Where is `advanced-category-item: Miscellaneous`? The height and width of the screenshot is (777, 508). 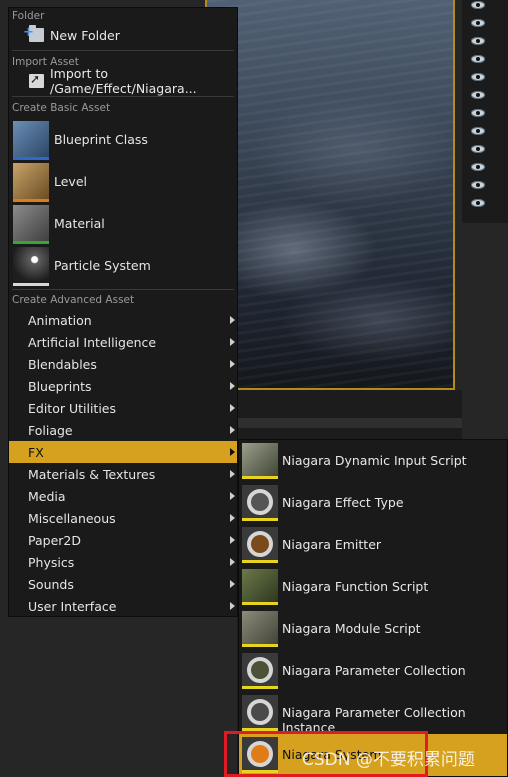 advanced-category-item: Miscellaneous is located at coordinates (123, 518).